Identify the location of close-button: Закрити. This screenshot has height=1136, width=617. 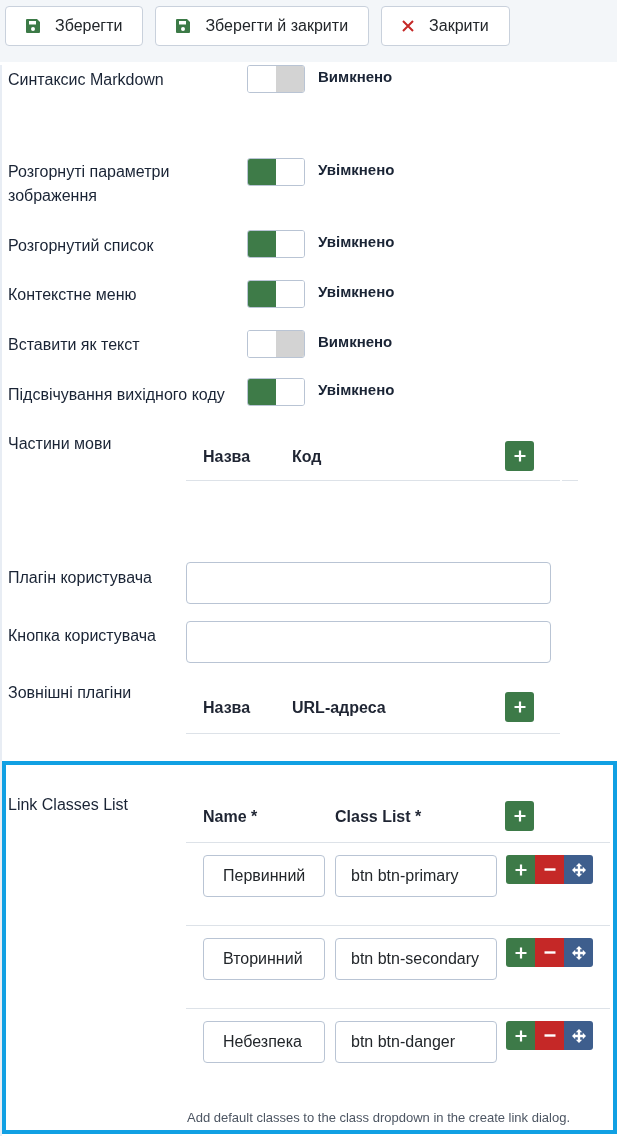
(445, 26).